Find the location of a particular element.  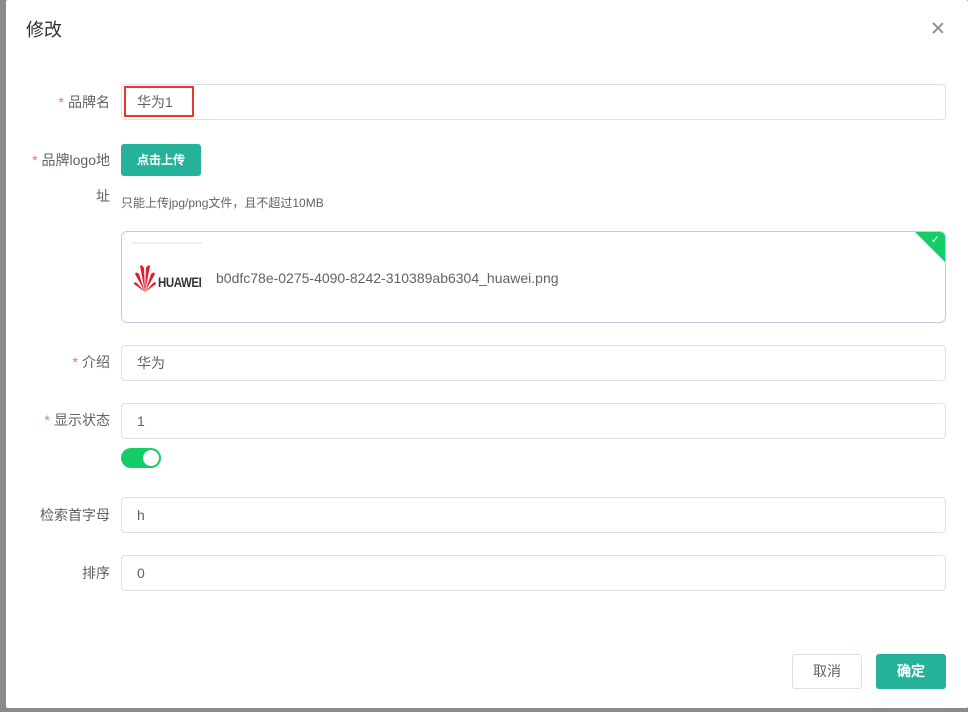

logo-label-line2: 址 is located at coordinates (103, 196).